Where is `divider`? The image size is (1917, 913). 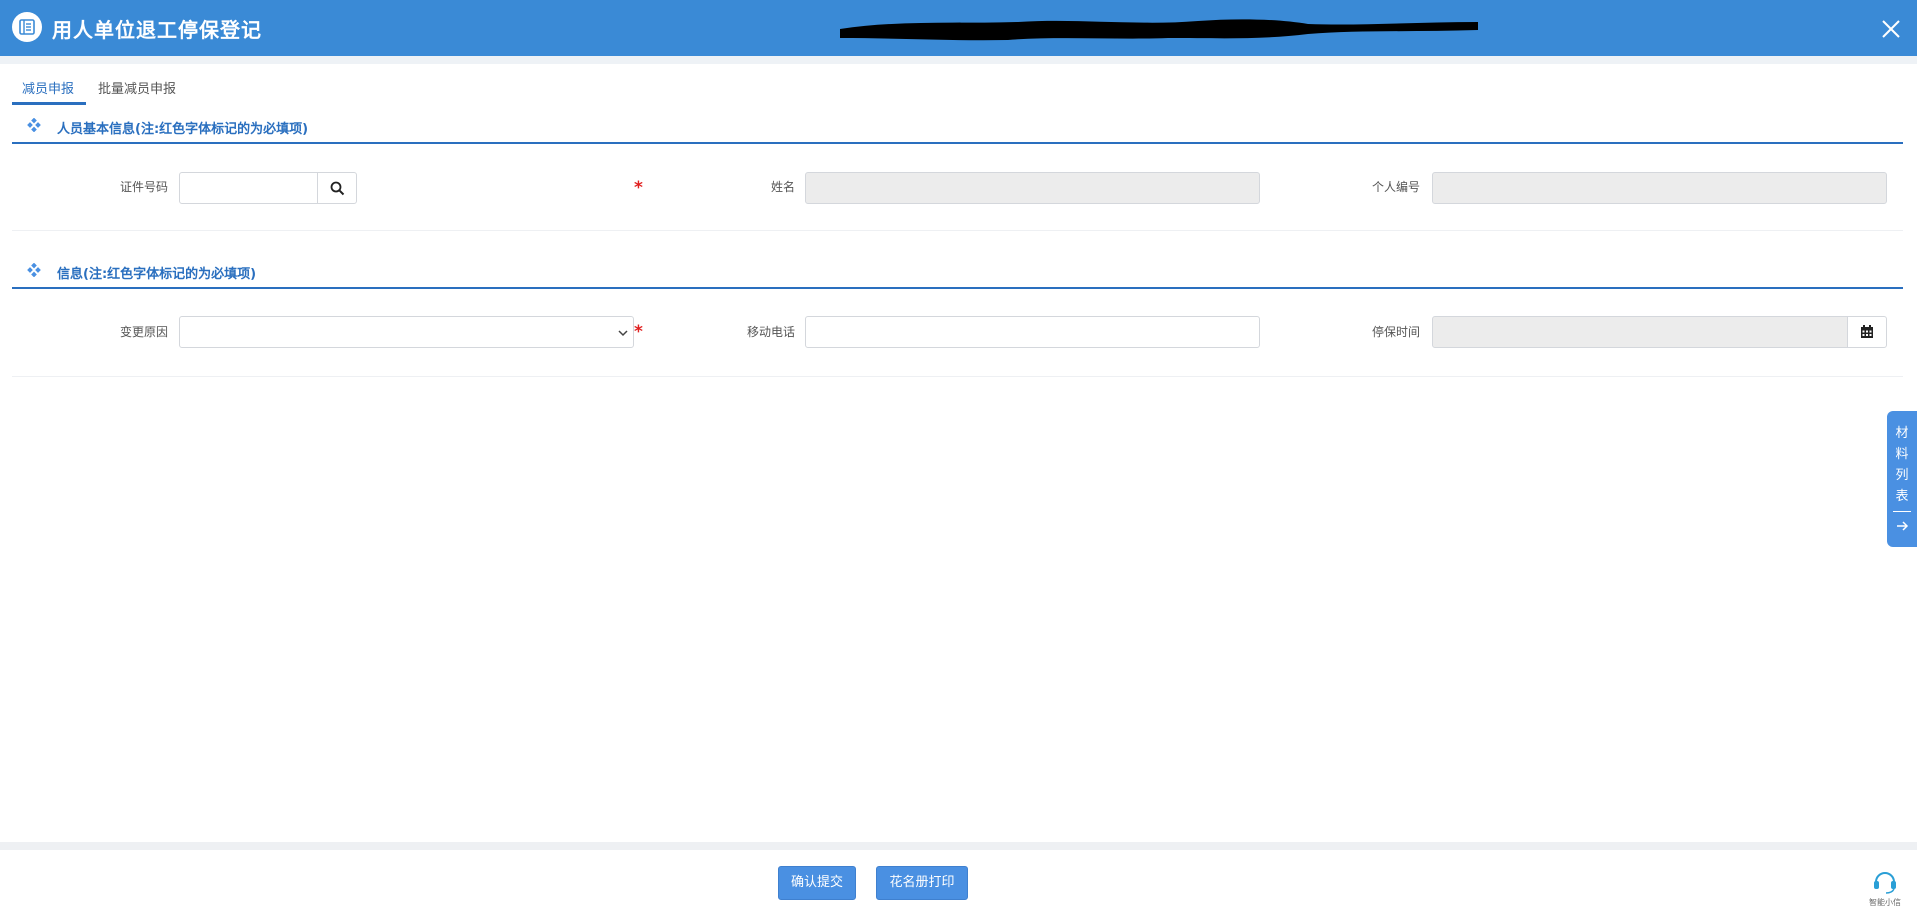 divider is located at coordinates (1902, 511).